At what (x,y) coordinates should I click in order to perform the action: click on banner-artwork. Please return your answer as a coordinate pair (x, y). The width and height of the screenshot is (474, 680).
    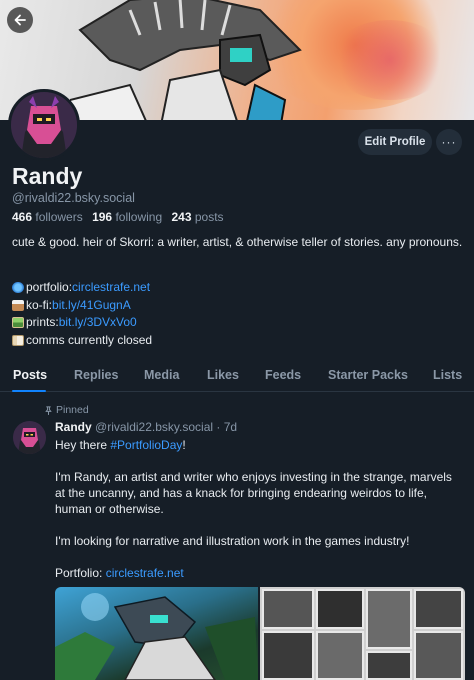
    Looking at the image, I should click on (186, 60).